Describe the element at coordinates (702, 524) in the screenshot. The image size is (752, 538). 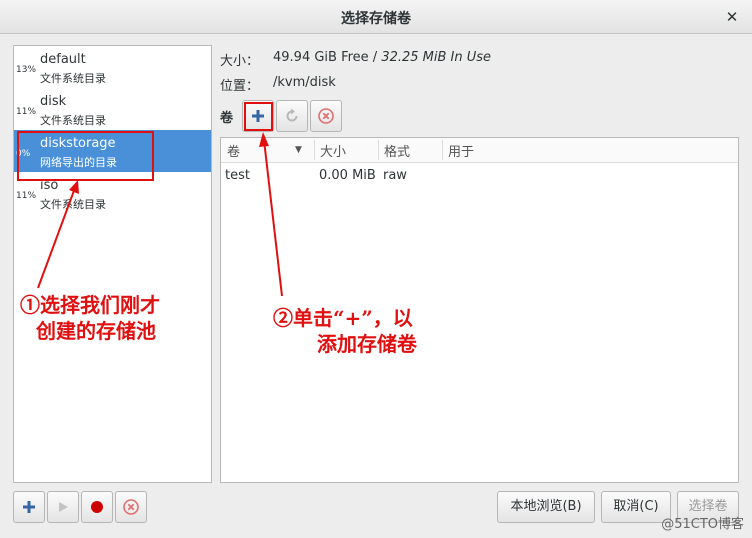
I see `watermark: @51CTO博客` at that location.